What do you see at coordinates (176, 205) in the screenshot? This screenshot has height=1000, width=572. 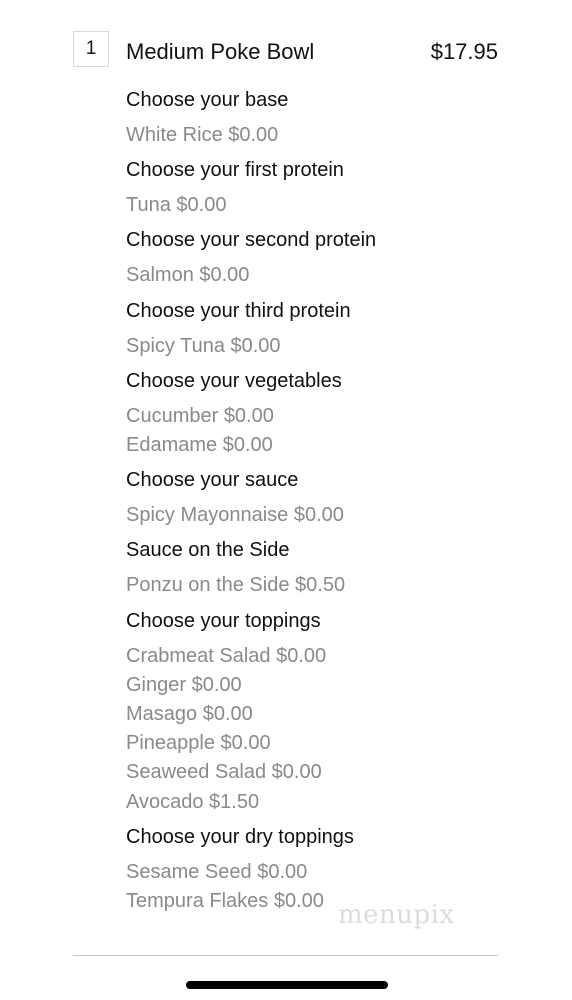 I see `option-choice: Tuna $0.00` at bounding box center [176, 205].